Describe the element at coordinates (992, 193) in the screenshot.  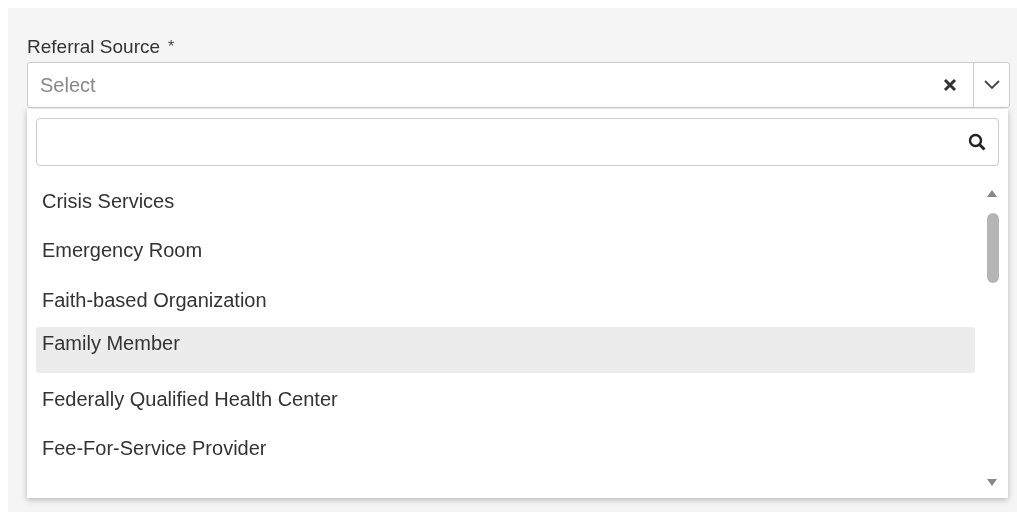
I see `scroll-up-icon` at that location.